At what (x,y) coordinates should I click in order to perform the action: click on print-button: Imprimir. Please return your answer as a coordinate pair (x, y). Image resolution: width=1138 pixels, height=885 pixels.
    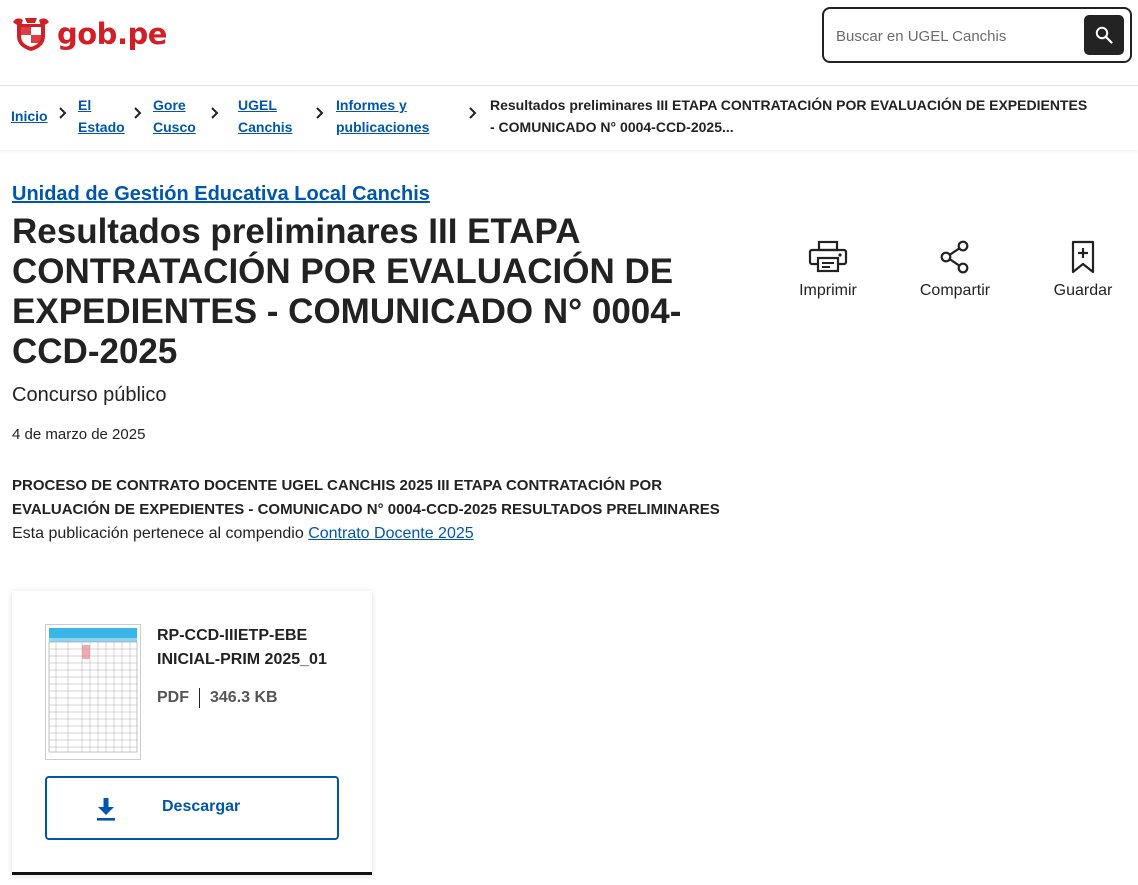
    Looking at the image, I should click on (828, 270).